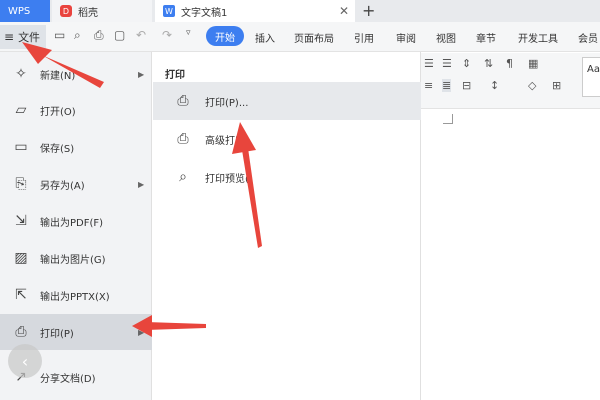 This screenshot has width=600, height=400. I want to click on tab-document-label: 文字文稿1, so click(204, 13).